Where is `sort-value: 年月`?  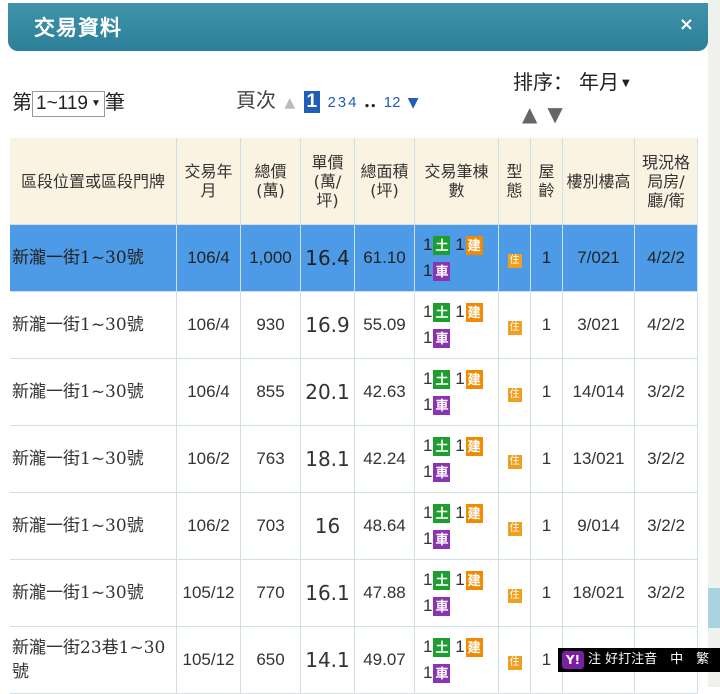 sort-value: 年月 is located at coordinates (599, 82).